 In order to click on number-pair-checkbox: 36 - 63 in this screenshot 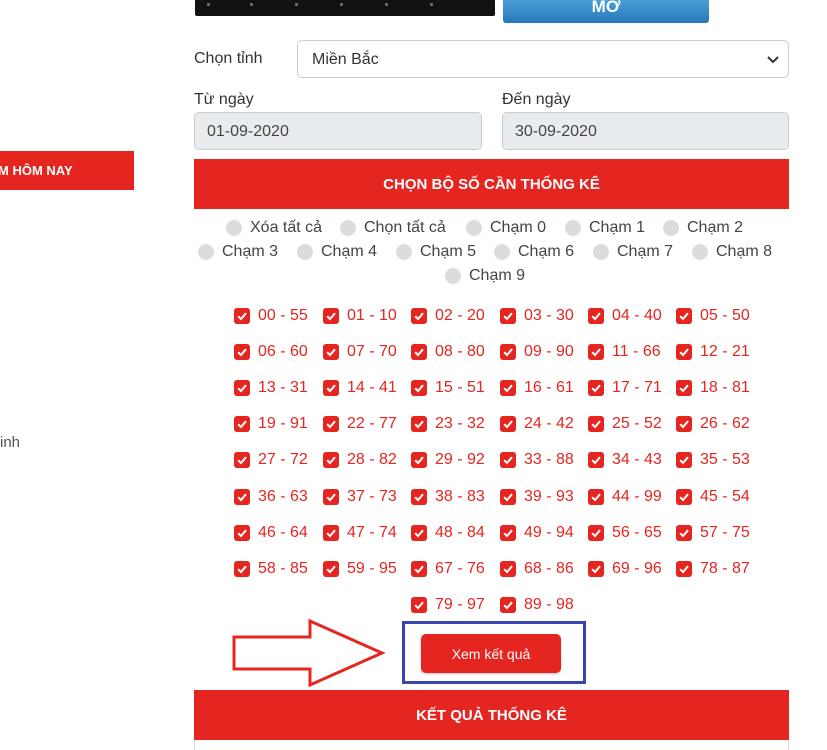, I will do `click(271, 497)`.